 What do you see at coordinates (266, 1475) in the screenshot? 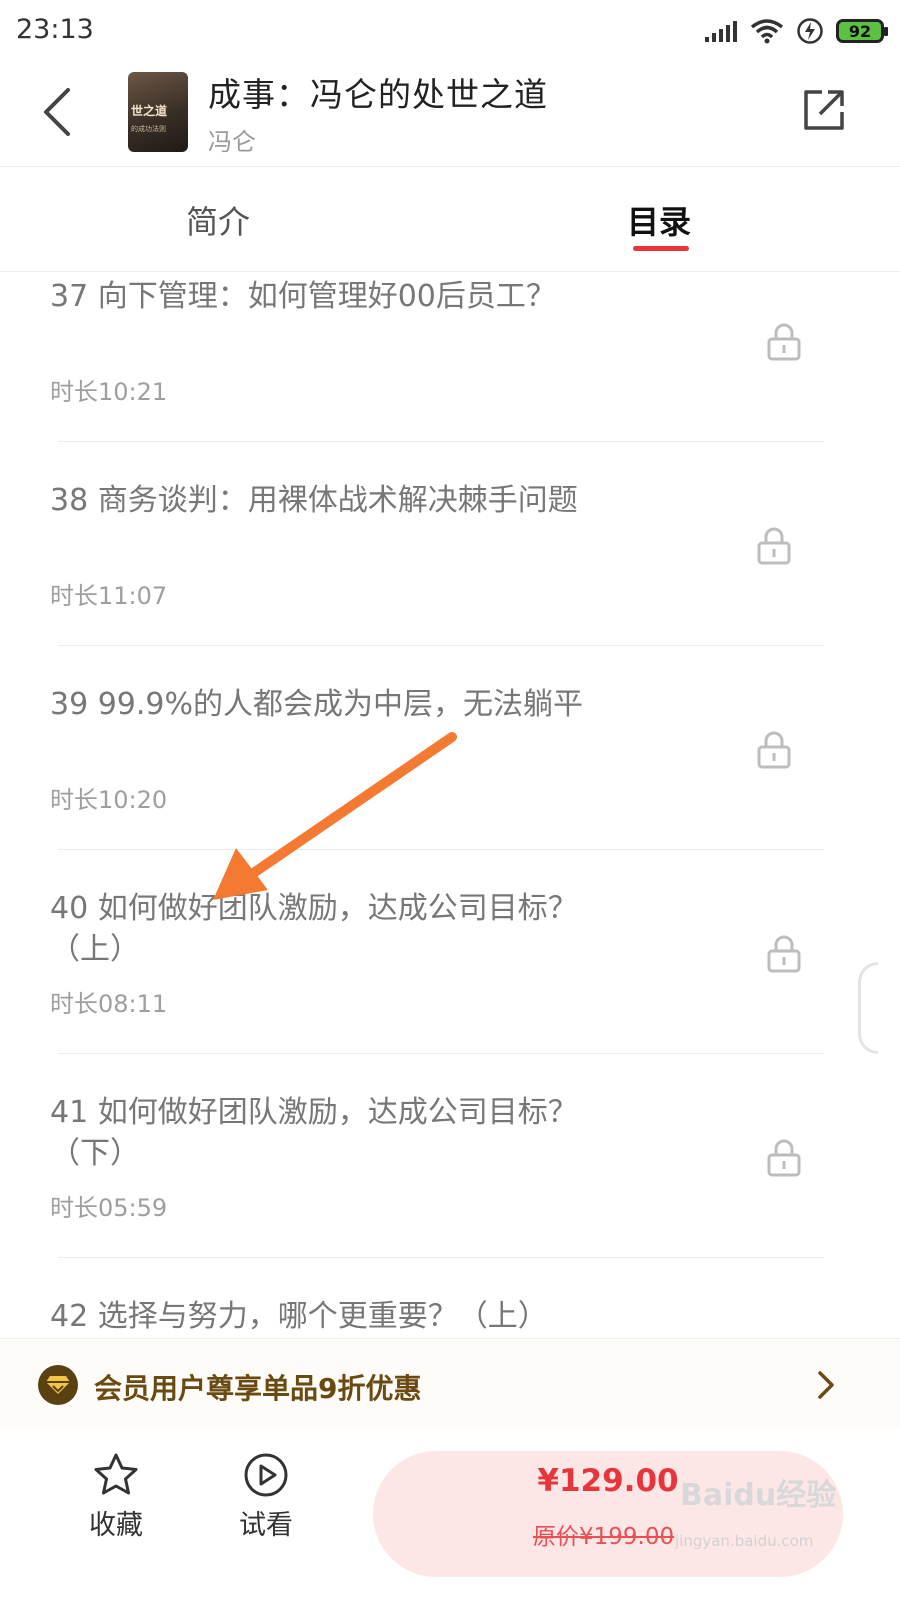
I see `play-circle-icon` at bounding box center [266, 1475].